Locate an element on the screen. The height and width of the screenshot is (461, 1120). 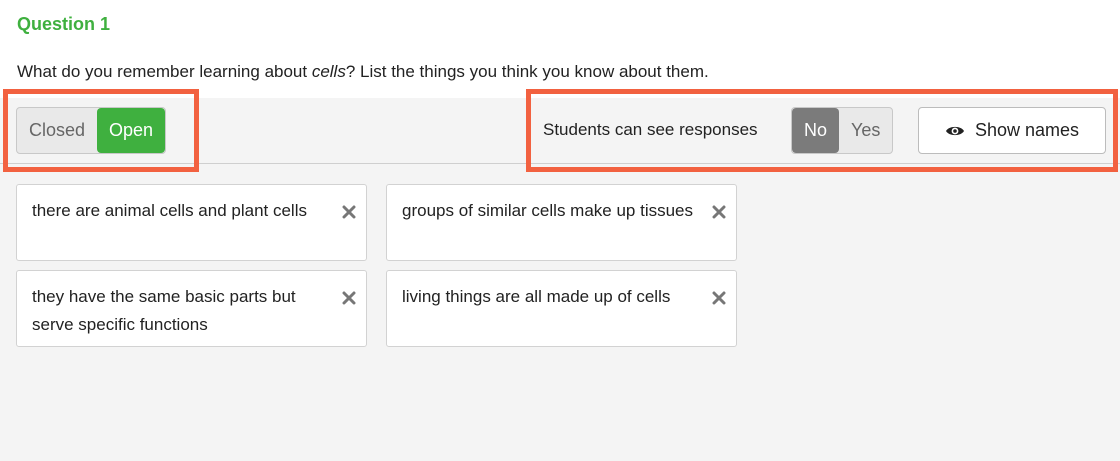
no-option: No is located at coordinates (816, 130).